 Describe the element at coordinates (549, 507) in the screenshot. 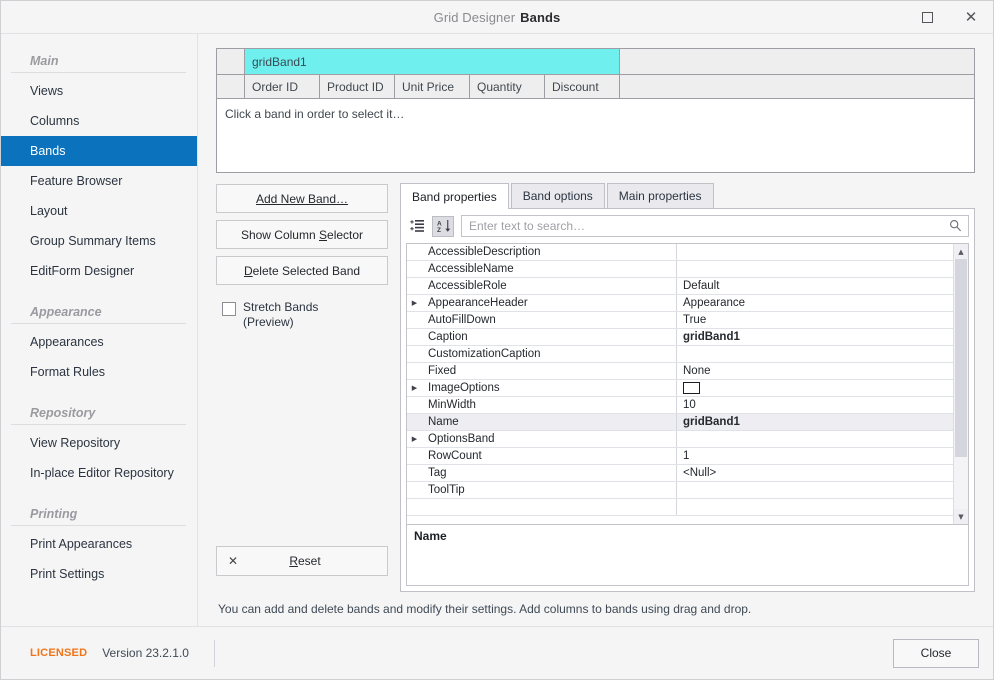

I see `property-name` at that location.